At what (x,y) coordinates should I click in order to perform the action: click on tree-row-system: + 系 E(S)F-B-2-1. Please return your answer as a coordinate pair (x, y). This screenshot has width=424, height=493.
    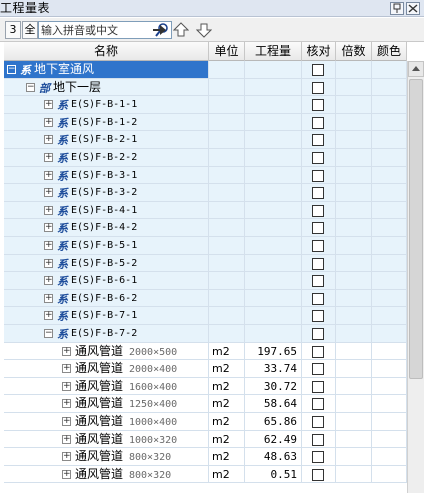
    Looking at the image, I should click on (205, 140).